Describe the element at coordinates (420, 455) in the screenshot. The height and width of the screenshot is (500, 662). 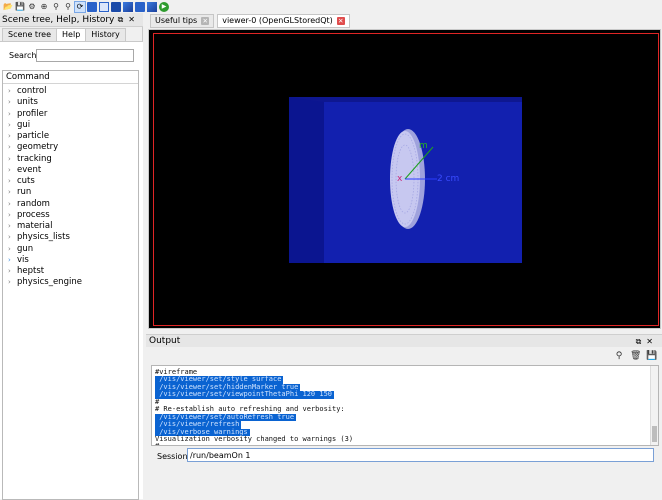
I see `session-input` at that location.